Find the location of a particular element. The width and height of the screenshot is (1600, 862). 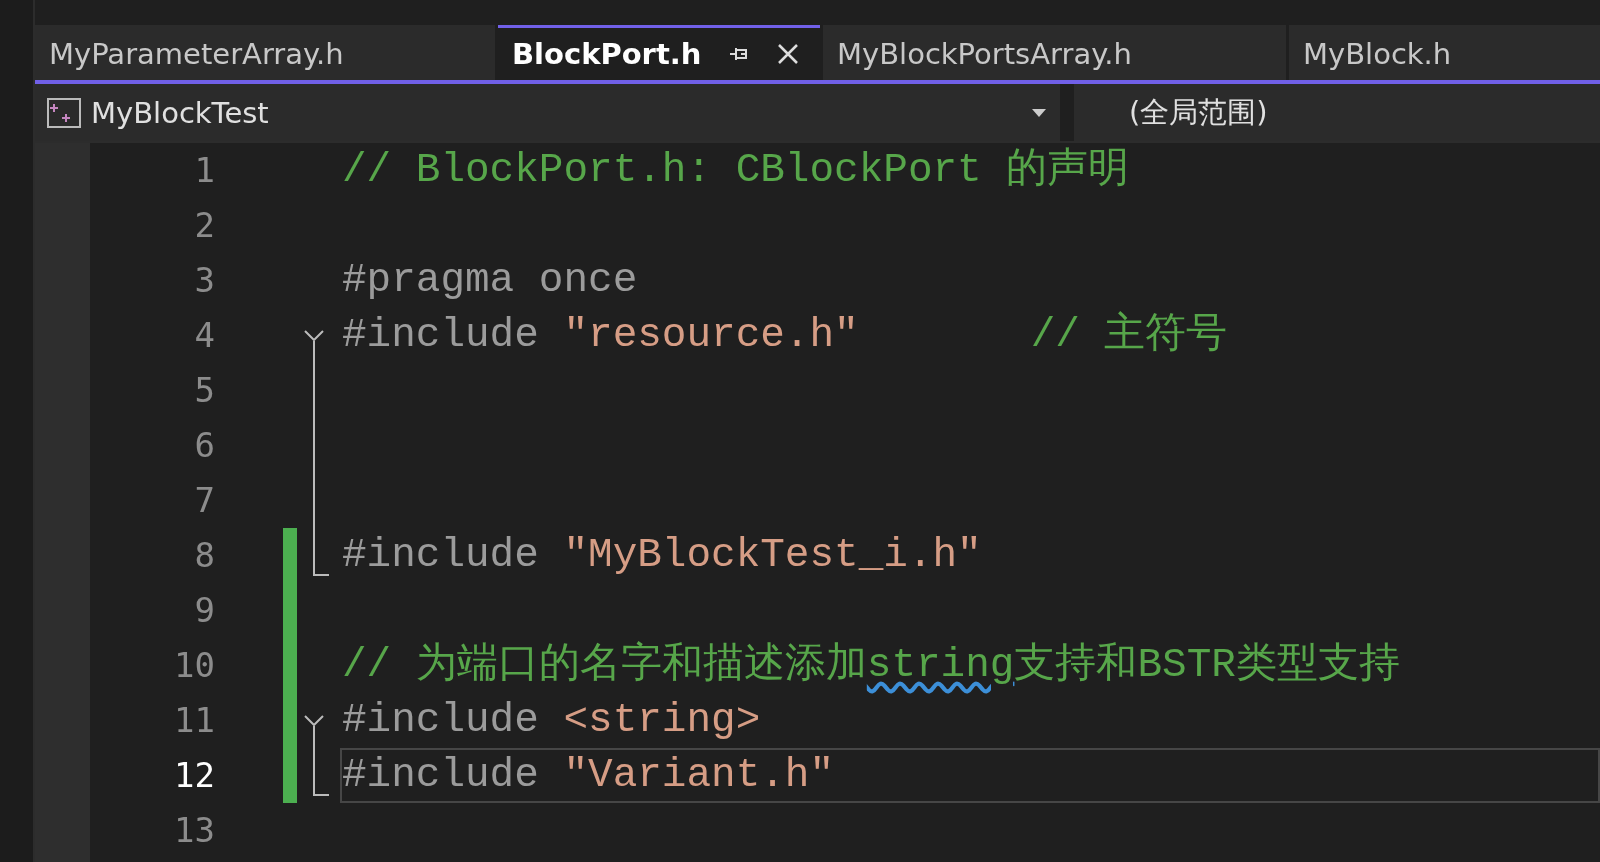

line-number: 8 is located at coordinates (204, 555).